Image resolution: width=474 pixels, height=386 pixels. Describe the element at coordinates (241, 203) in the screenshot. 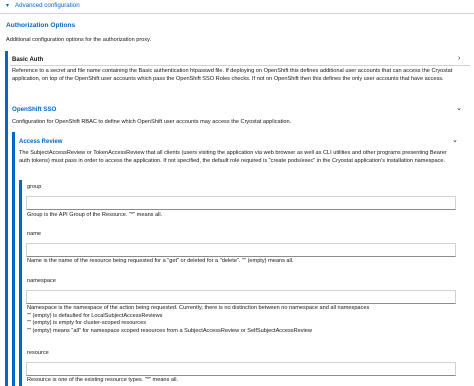

I see `group-input` at that location.